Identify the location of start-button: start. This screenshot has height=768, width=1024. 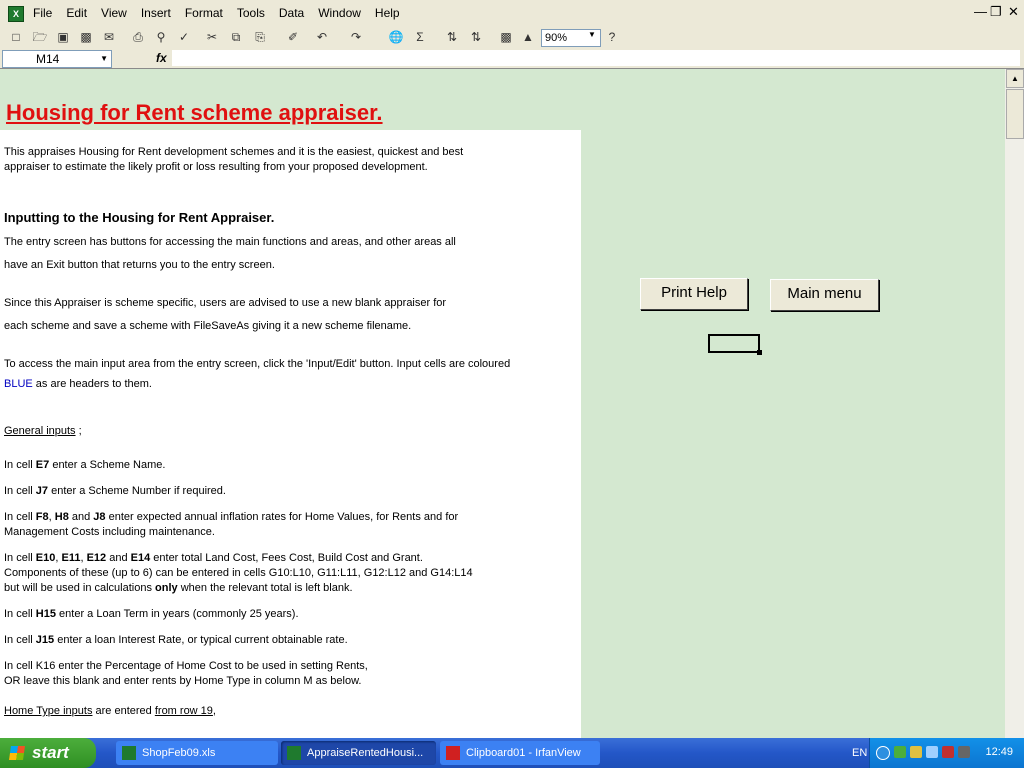
(48, 753).